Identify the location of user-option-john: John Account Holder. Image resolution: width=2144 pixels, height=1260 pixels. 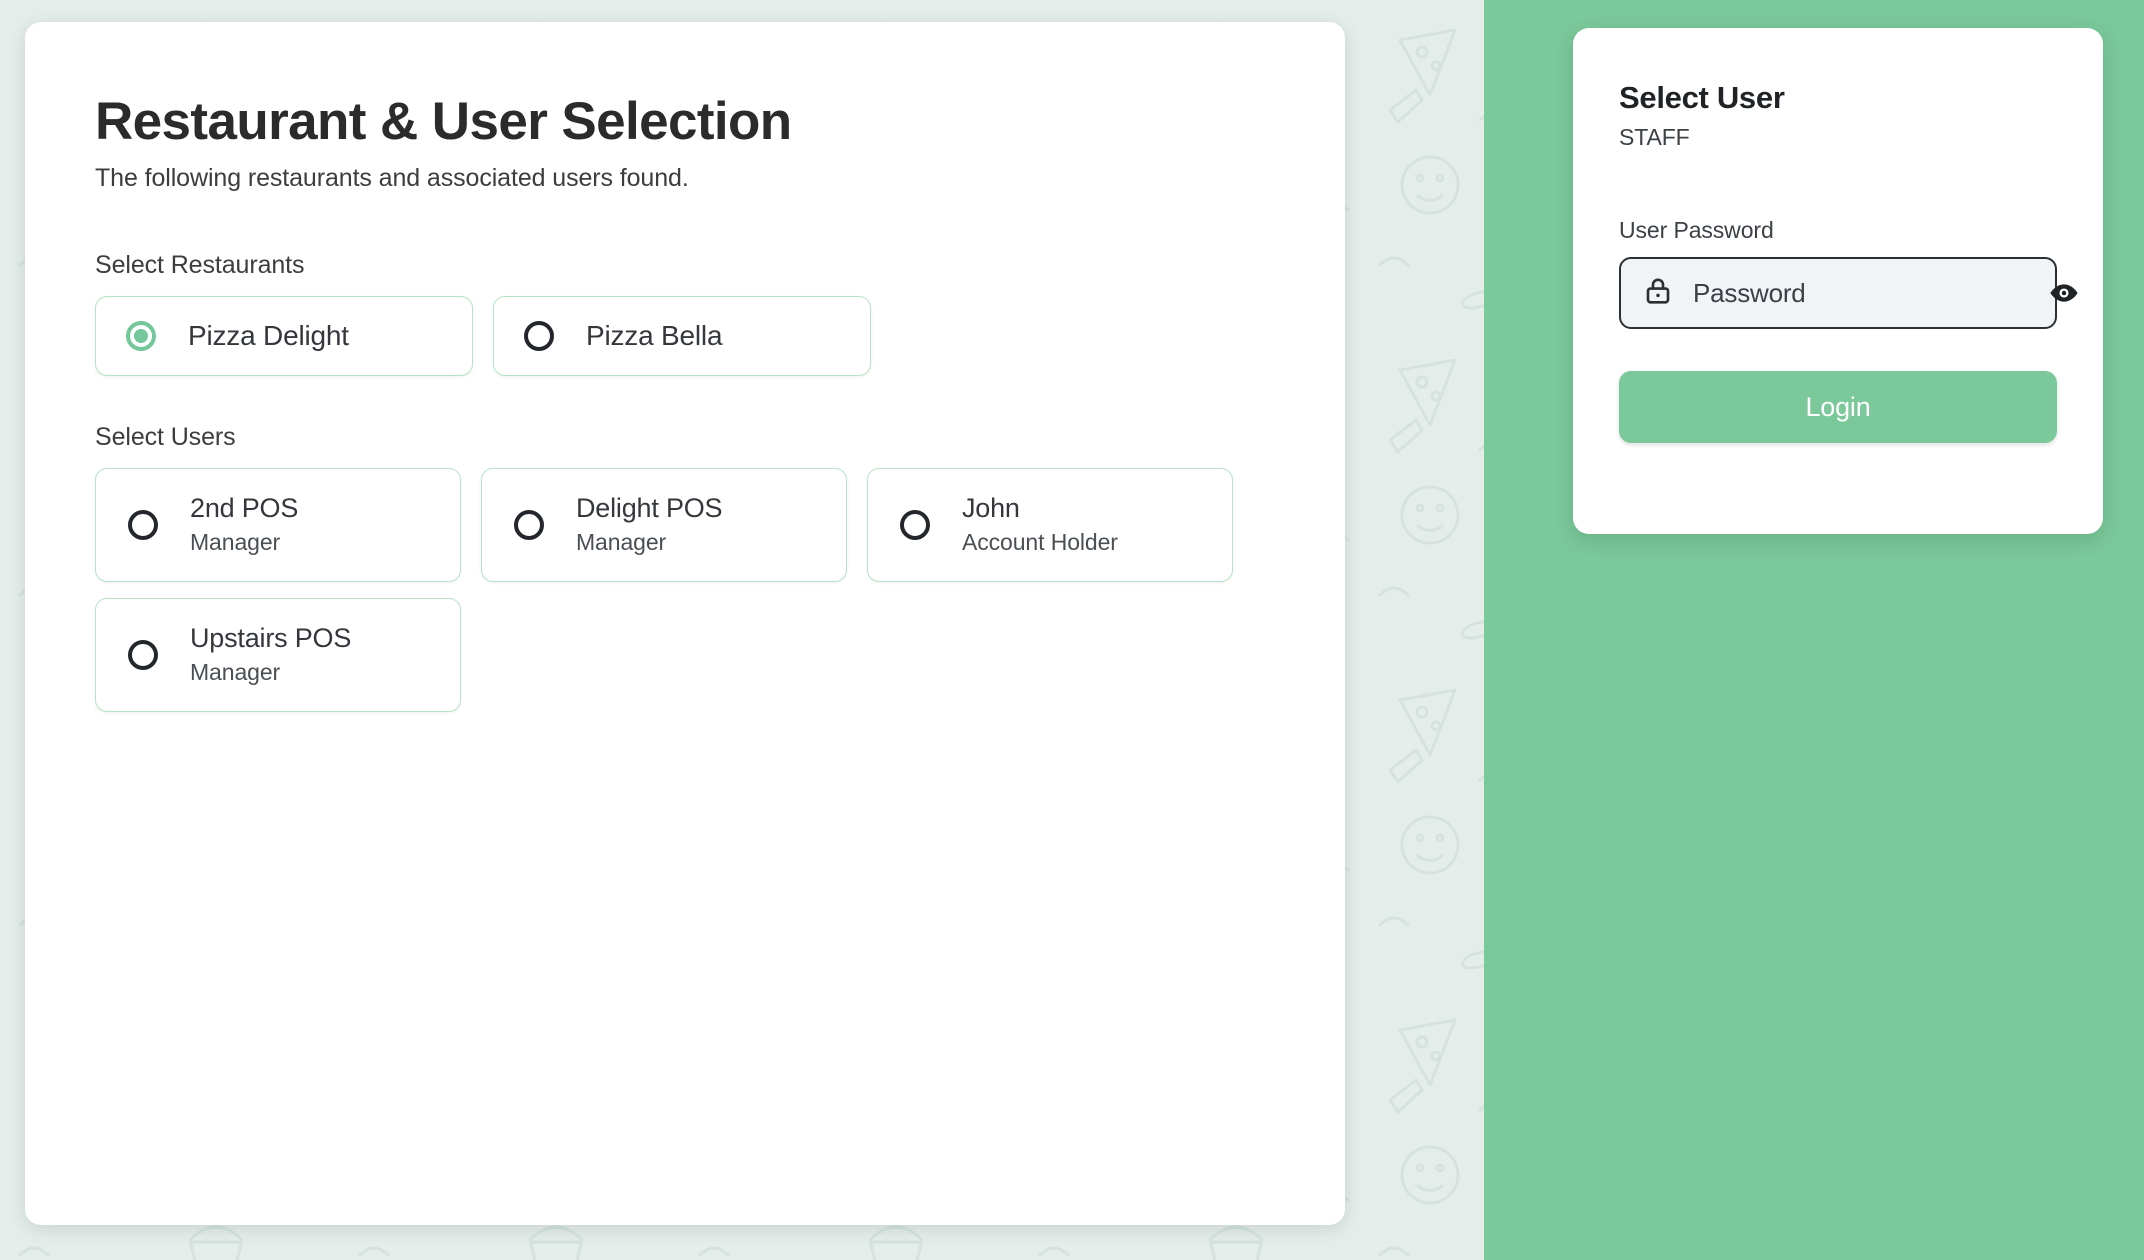
(1050, 524).